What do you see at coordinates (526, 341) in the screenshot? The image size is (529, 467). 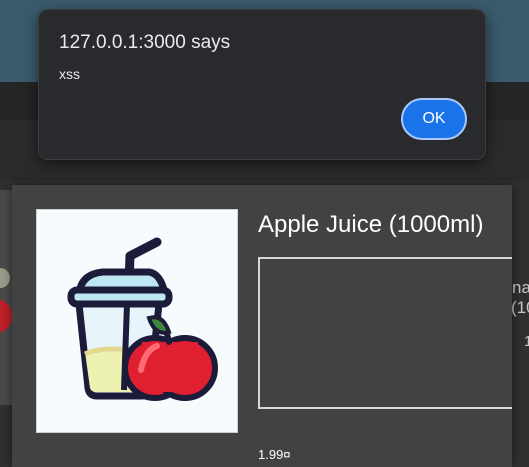 I see `background-card-text-3: 1` at bounding box center [526, 341].